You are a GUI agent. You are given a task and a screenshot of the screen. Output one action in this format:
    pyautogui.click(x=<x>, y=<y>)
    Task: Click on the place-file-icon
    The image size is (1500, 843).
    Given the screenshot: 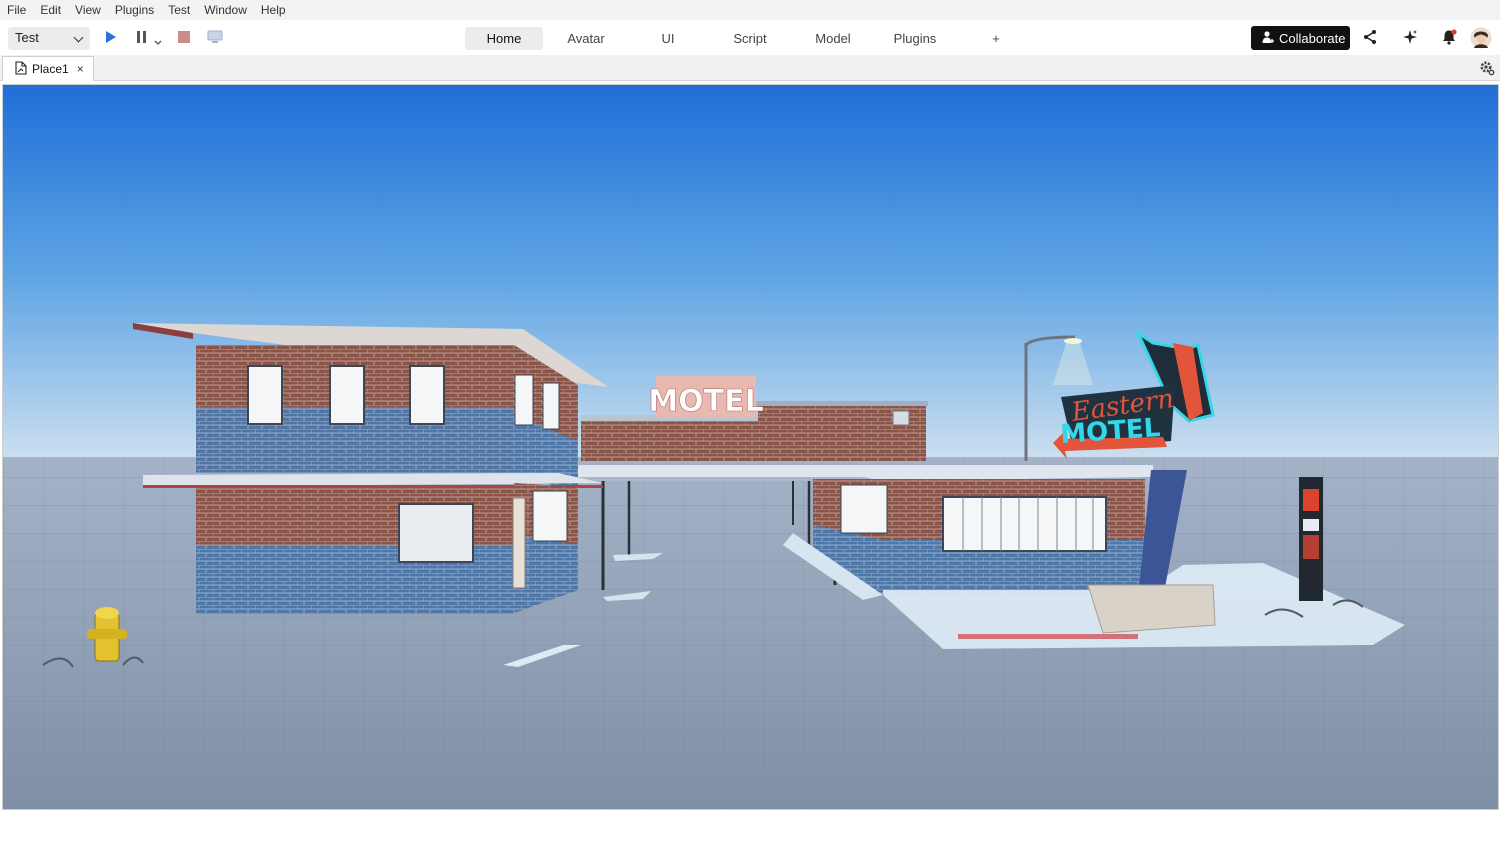 What is the action you would take?
    pyautogui.click(x=21, y=69)
    